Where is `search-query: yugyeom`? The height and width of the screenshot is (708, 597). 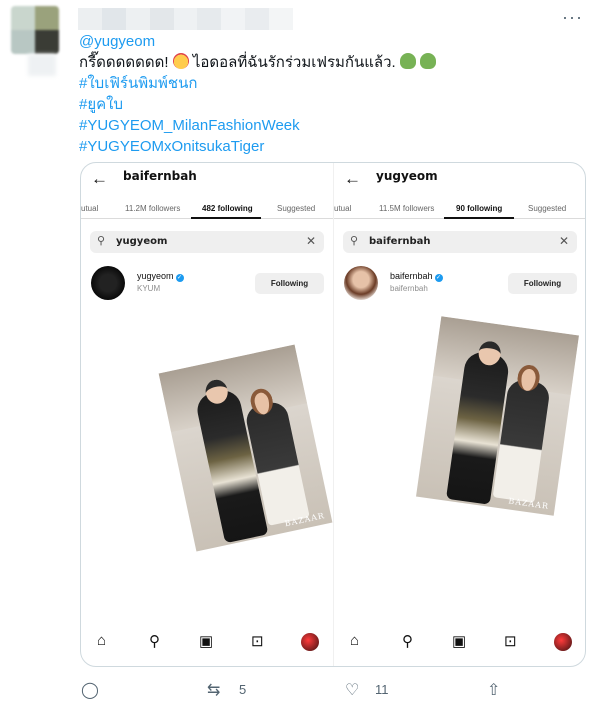
search-query: yugyeom is located at coordinates (142, 241).